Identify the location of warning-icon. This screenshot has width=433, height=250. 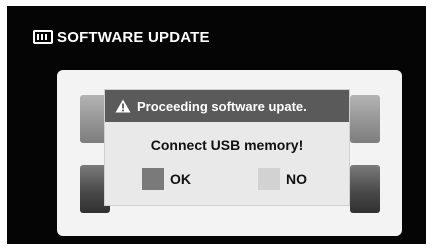
(123, 106).